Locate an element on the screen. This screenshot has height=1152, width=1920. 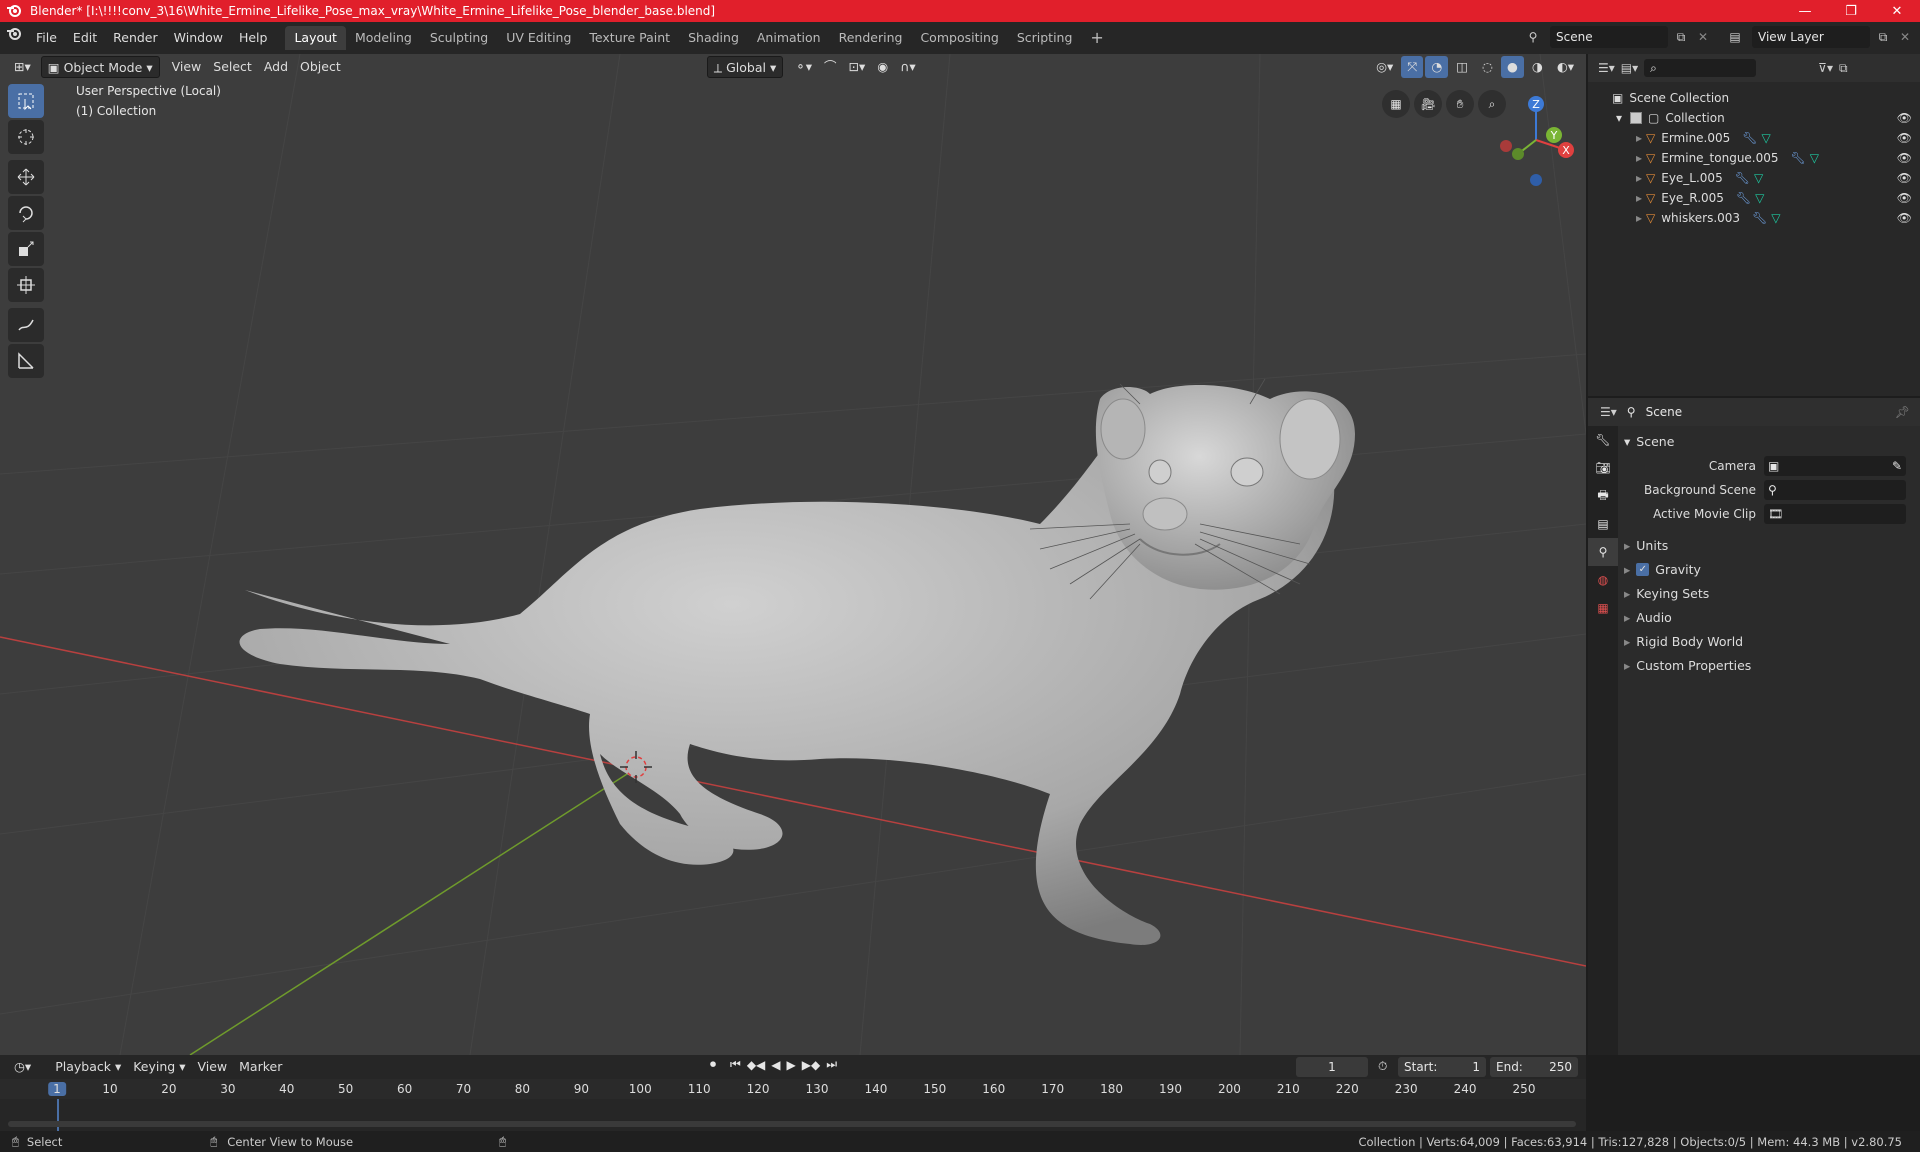
tab-sculpting: Sculpting is located at coordinates (459, 38).